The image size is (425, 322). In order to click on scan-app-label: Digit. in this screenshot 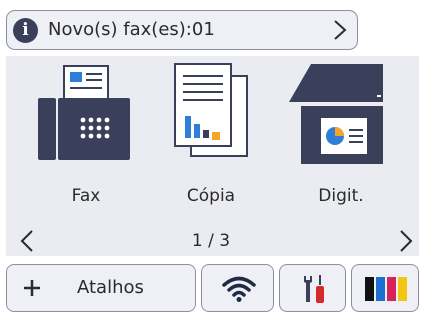, I will do `click(341, 196)`.